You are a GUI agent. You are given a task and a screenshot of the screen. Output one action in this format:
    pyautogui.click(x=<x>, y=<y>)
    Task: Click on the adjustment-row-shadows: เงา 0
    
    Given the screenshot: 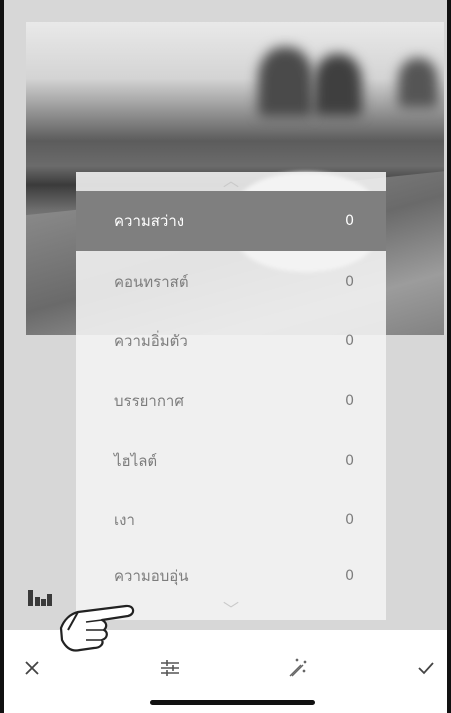 What is the action you would take?
    pyautogui.click(x=231, y=520)
    